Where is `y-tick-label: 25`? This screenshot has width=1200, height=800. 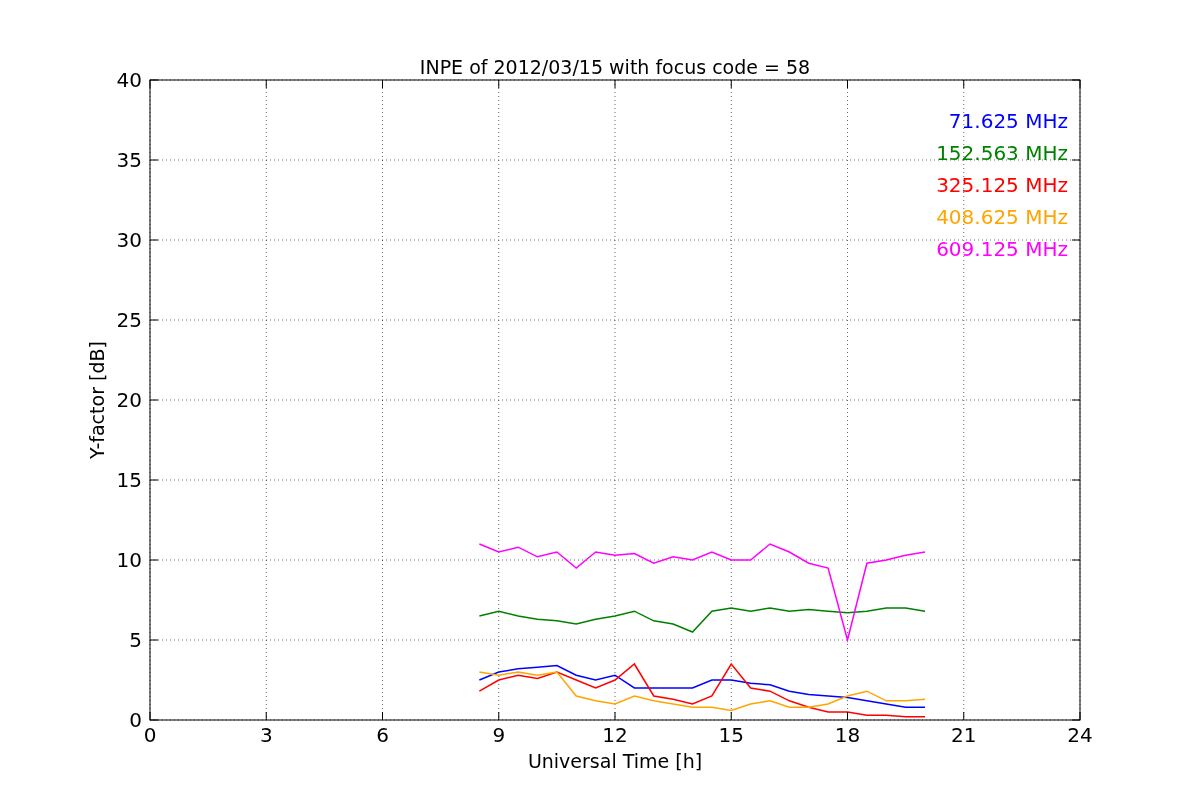 y-tick-label: 25 is located at coordinates (129, 320).